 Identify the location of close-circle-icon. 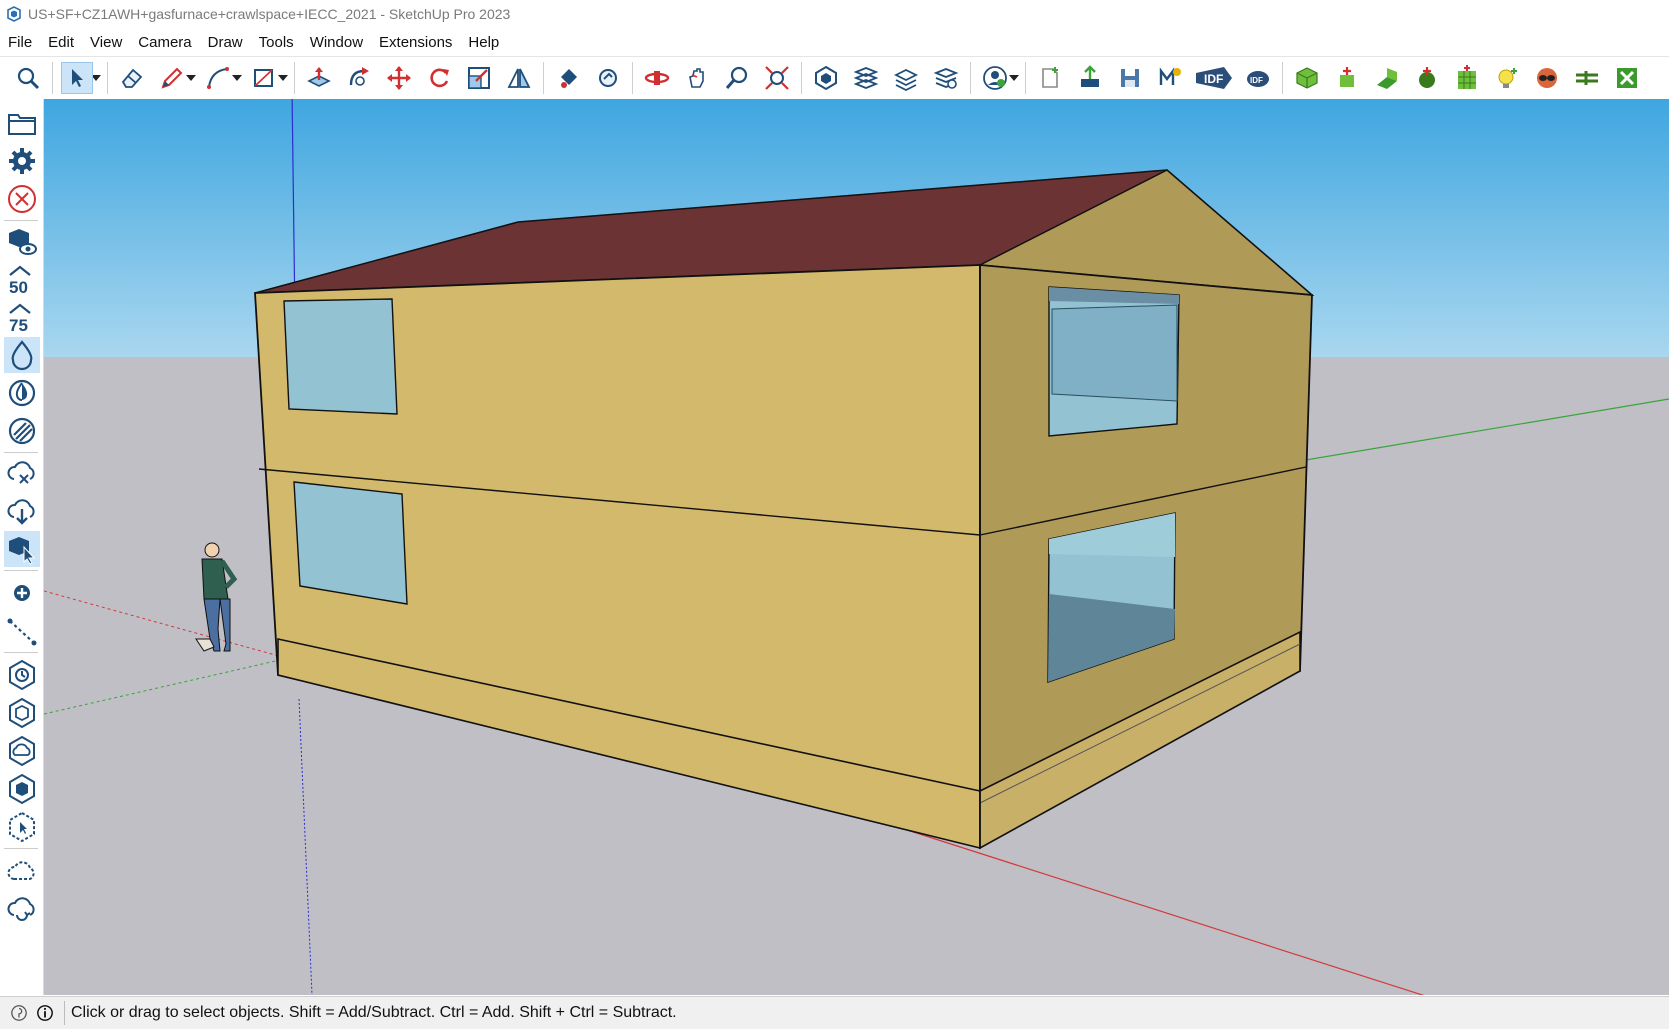
(22, 199).